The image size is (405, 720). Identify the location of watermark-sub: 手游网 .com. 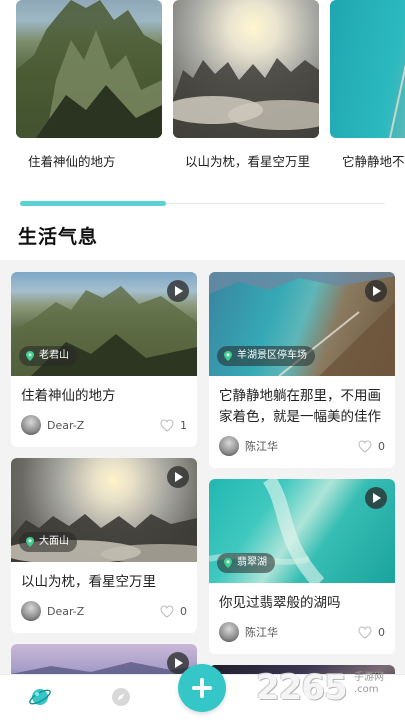
(369, 684).